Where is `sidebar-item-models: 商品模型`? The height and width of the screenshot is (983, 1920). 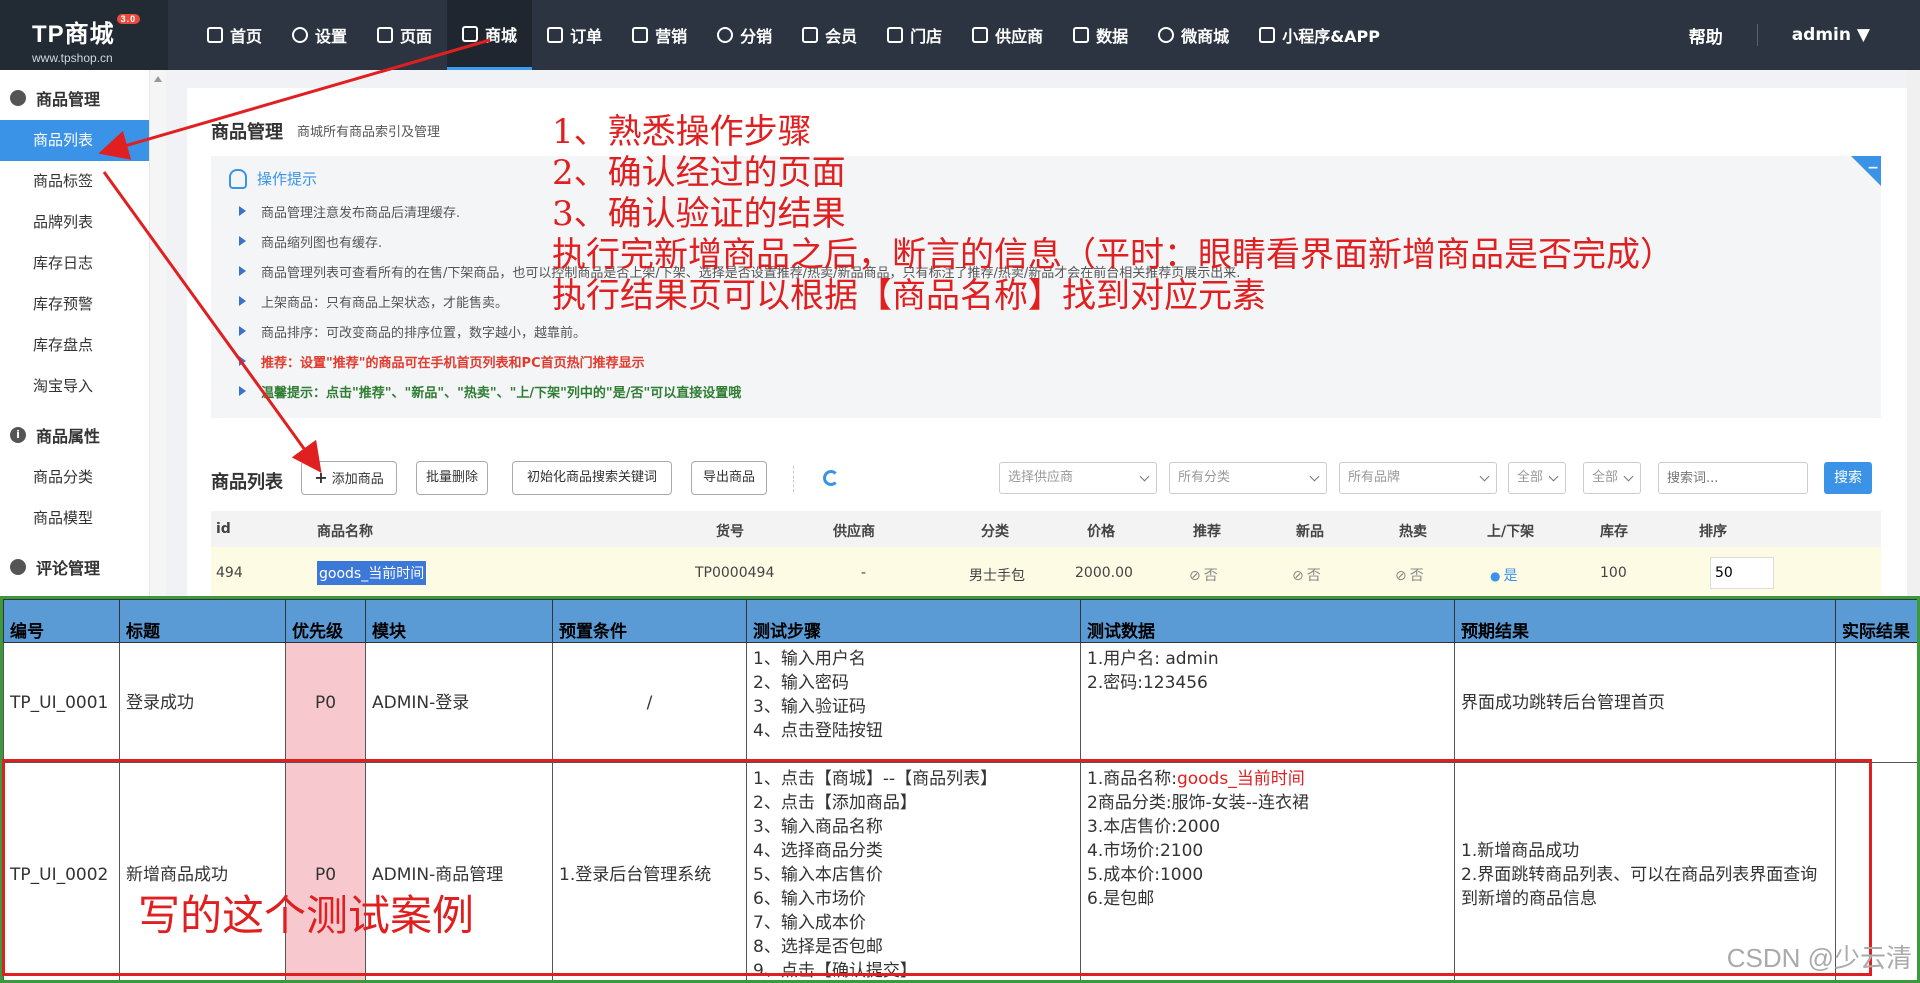 sidebar-item-models: 商品模型 is located at coordinates (74, 518).